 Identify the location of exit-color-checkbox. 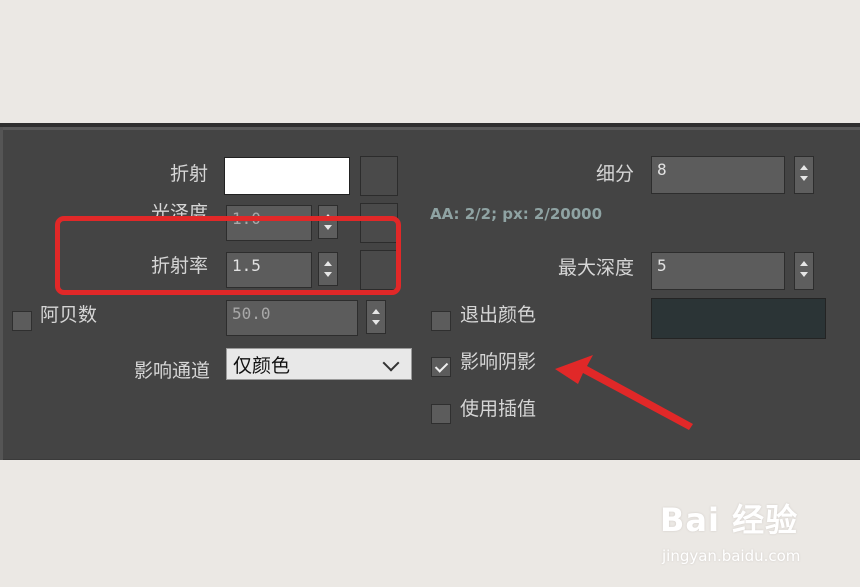
(441, 321).